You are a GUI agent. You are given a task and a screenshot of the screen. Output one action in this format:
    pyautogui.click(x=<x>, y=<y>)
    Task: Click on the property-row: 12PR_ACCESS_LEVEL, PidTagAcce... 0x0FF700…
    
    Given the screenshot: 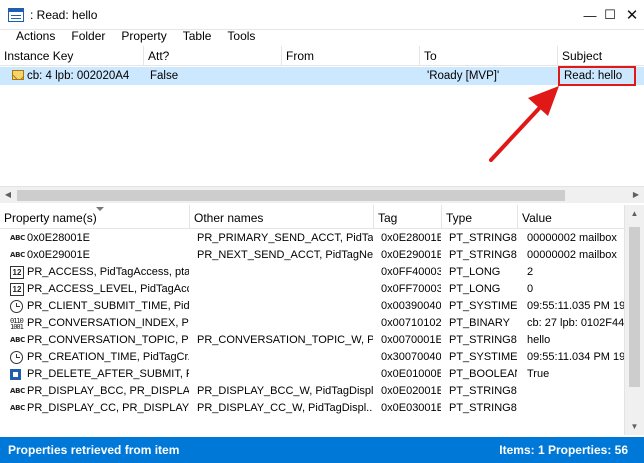 What is the action you would take?
    pyautogui.click(x=312, y=289)
    